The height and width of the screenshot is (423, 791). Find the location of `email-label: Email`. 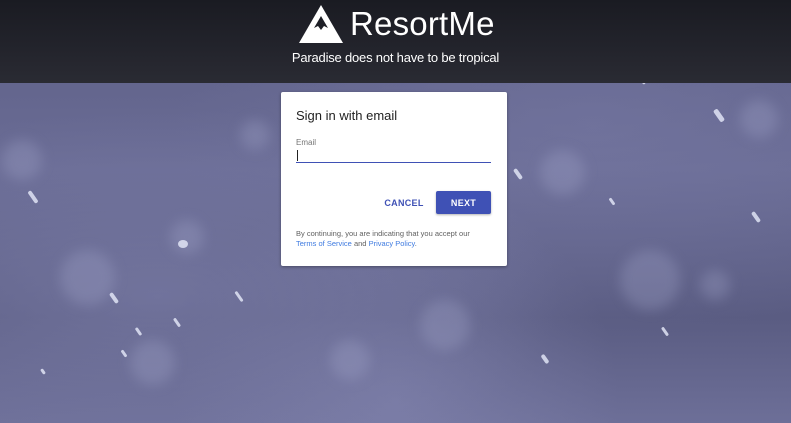

email-label: Email is located at coordinates (306, 142).